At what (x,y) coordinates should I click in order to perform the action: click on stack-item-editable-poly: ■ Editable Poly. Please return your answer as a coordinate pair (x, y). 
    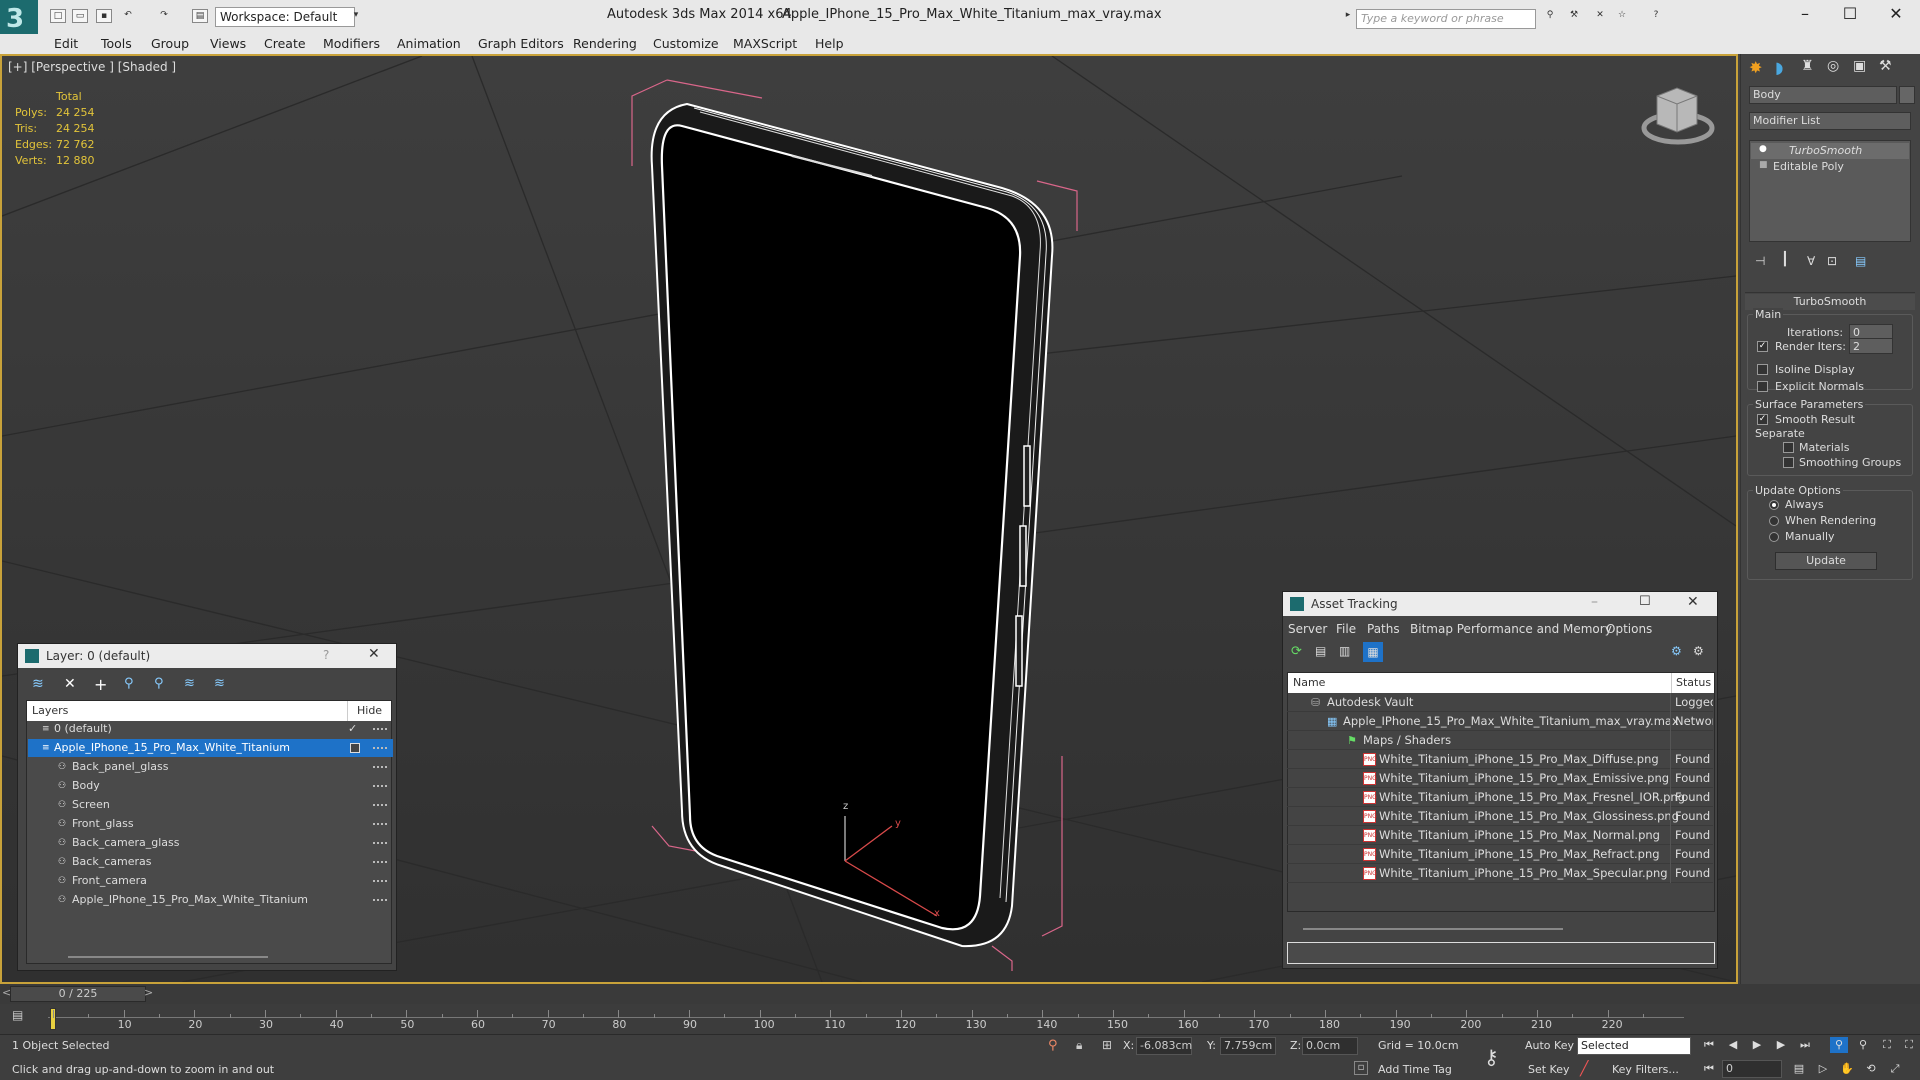
    Looking at the image, I should click on (1830, 167).